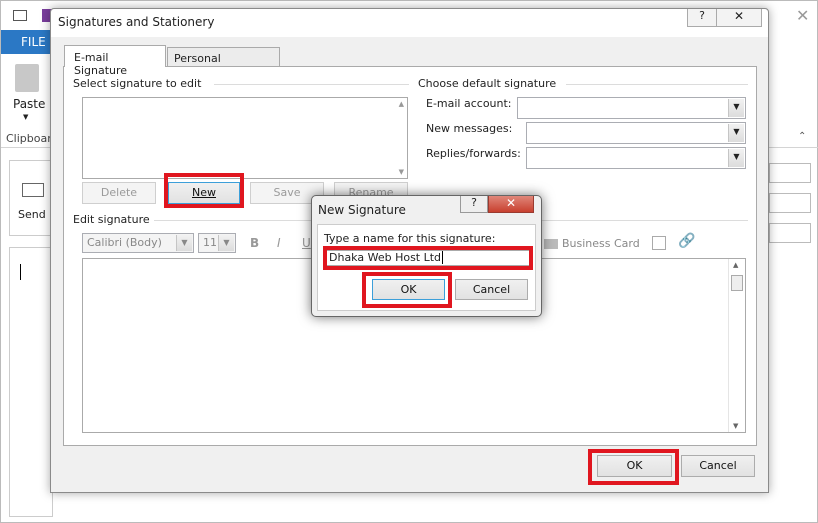 The width and height of the screenshot is (818, 523). Describe the element at coordinates (223, 62) in the screenshot. I see `tab-personal-stationery: Personal Stationery` at that location.